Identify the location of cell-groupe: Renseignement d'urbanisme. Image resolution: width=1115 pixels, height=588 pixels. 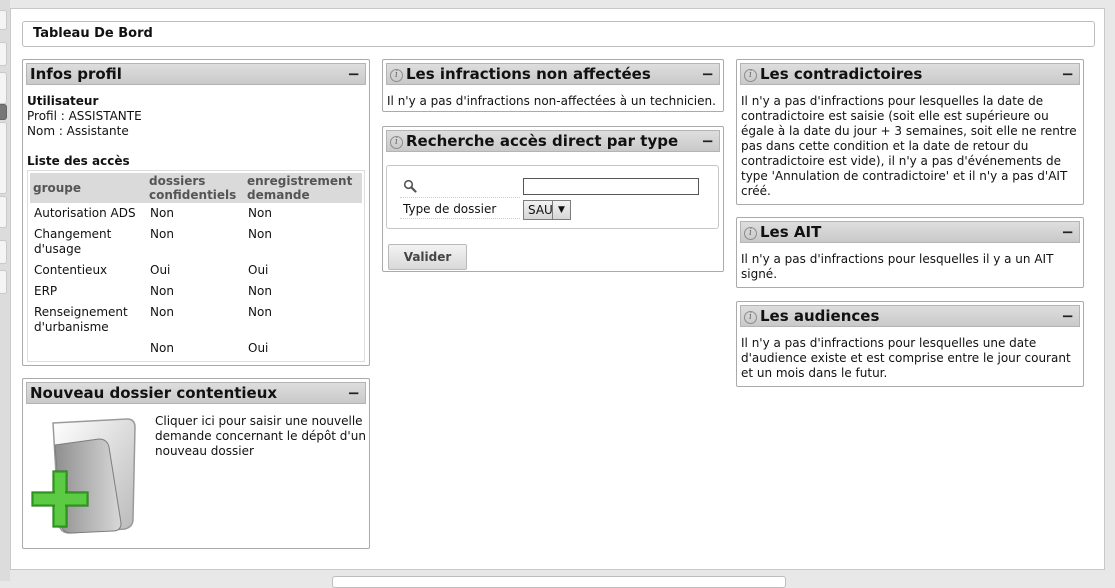
(81, 319).